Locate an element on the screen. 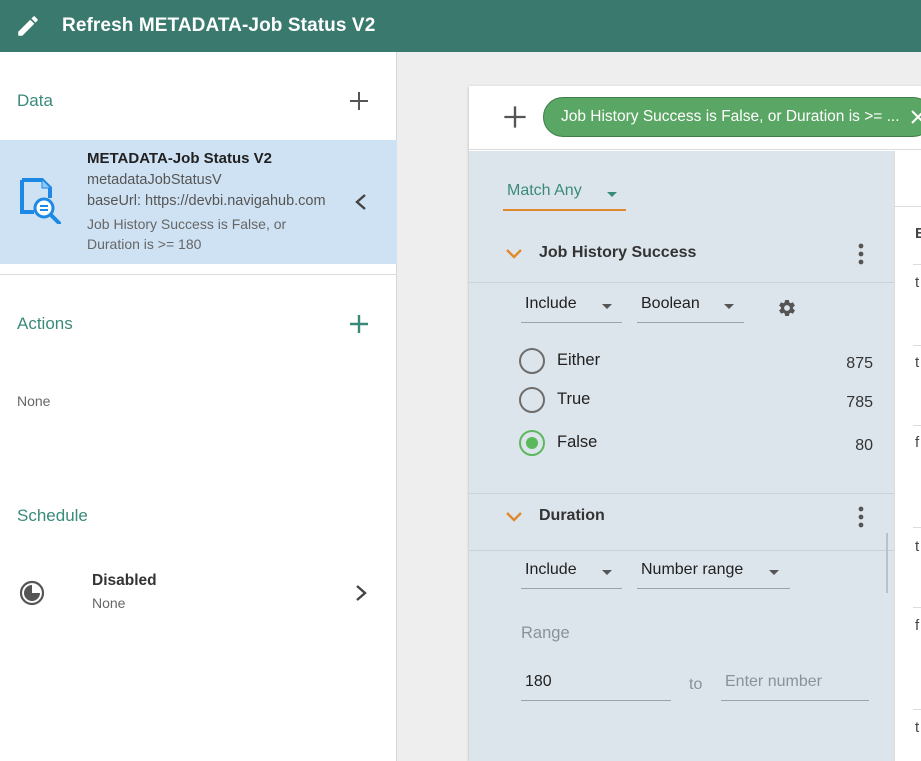 The width and height of the screenshot is (921, 761). type-select-value: Boolean is located at coordinates (670, 303).